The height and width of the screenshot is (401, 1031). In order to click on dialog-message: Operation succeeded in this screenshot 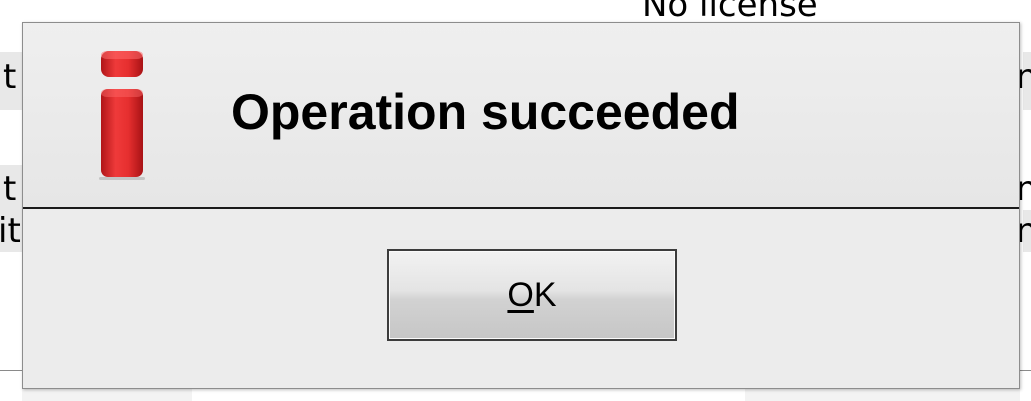, I will do `click(485, 112)`.